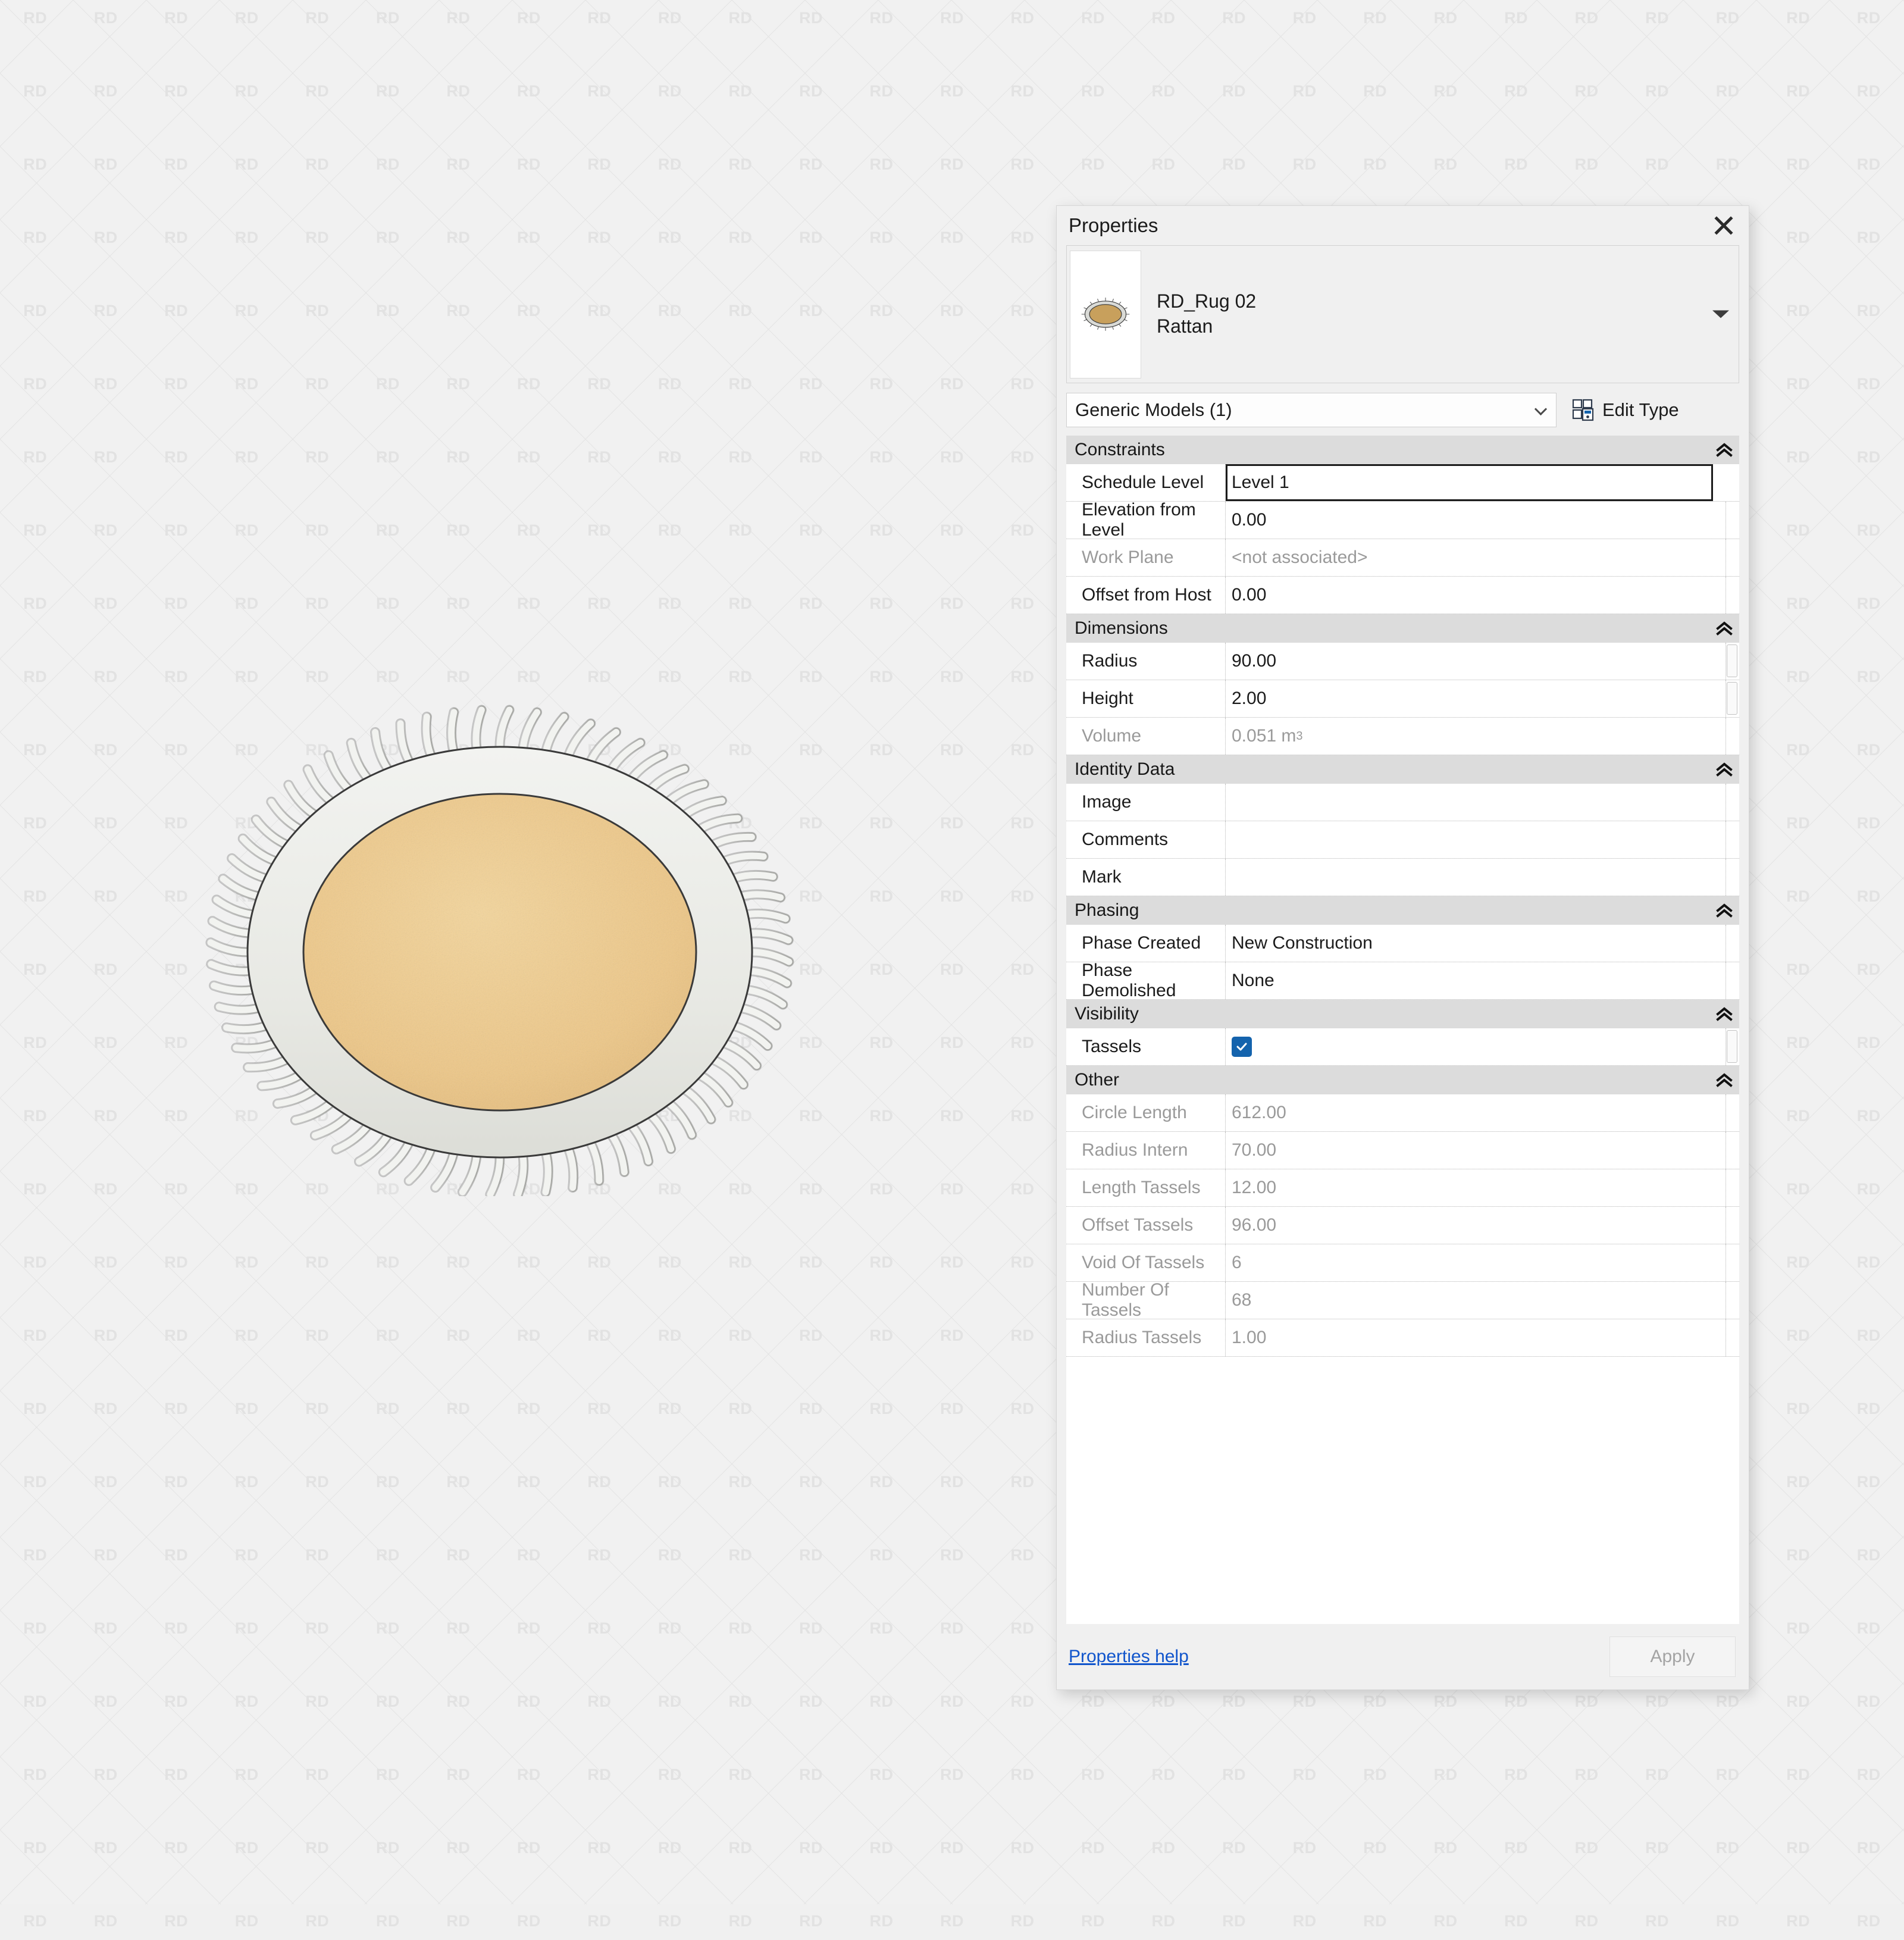 The image size is (1904, 1940). Describe the element at coordinates (1476, 1225) in the screenshot. I see `property-value-cell: 96.00` at that location.